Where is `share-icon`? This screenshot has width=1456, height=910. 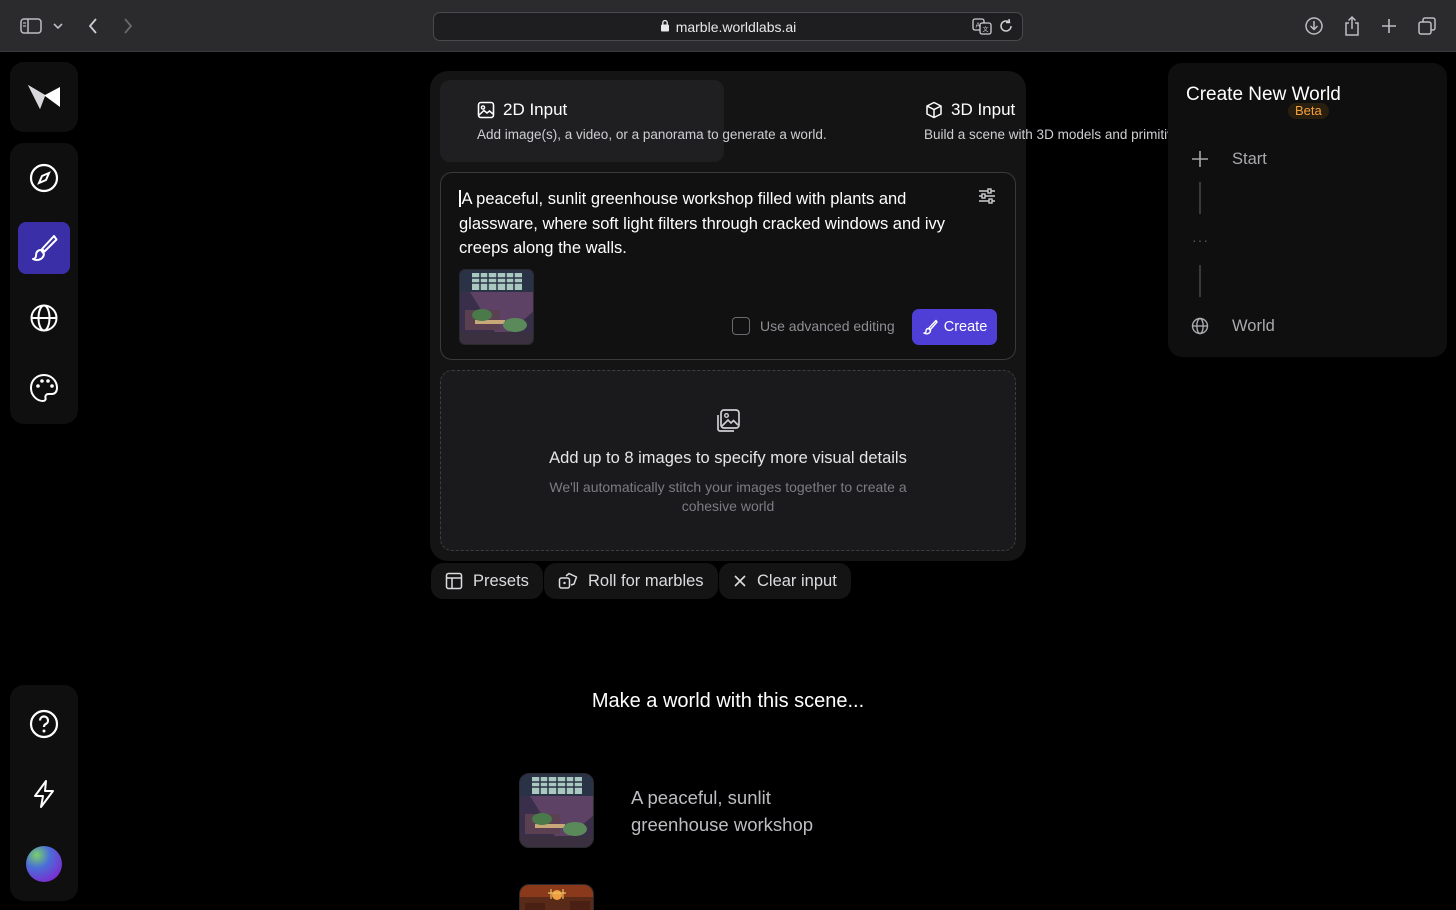
share-icon is located at coordinates (1352, 26).